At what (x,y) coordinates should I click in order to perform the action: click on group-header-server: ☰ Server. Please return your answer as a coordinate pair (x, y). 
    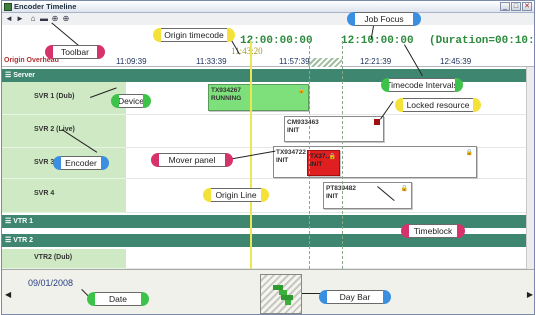
    Looking at the image, I should click on (64, 75).